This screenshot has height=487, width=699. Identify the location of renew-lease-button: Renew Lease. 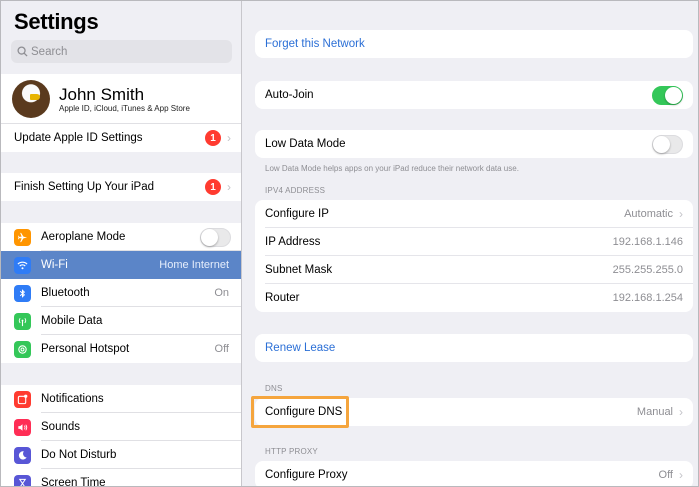
(474, 348).